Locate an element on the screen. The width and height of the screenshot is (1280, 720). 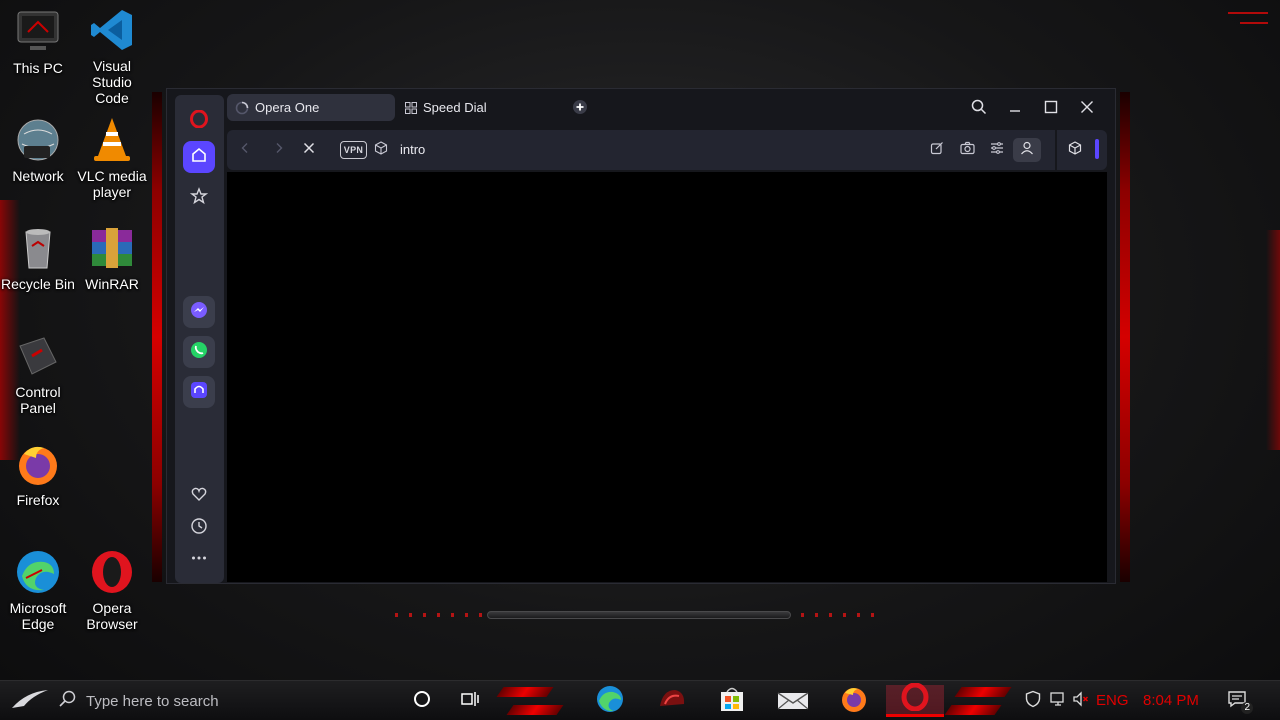
sidebar-home-button is located at coordinates (199, 157).